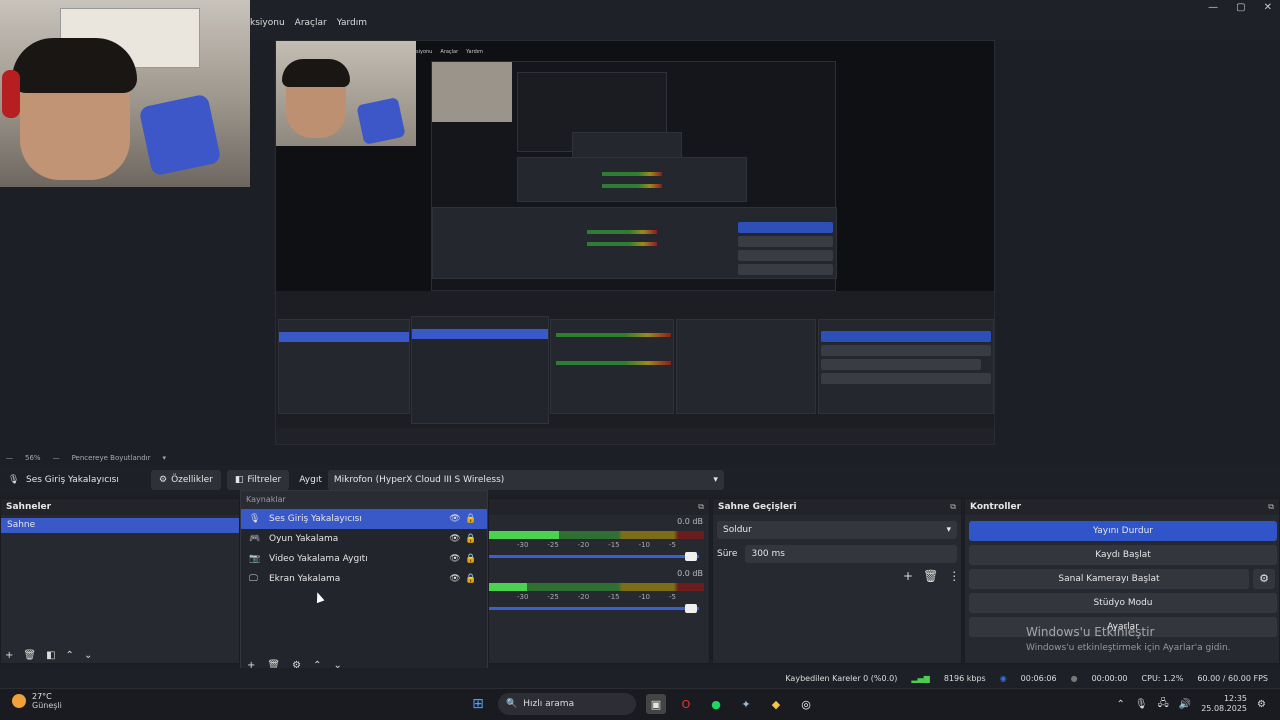  I want to click on virtual-camera-button: Sanal Kamerayı Başlat, so click(1109, 579).